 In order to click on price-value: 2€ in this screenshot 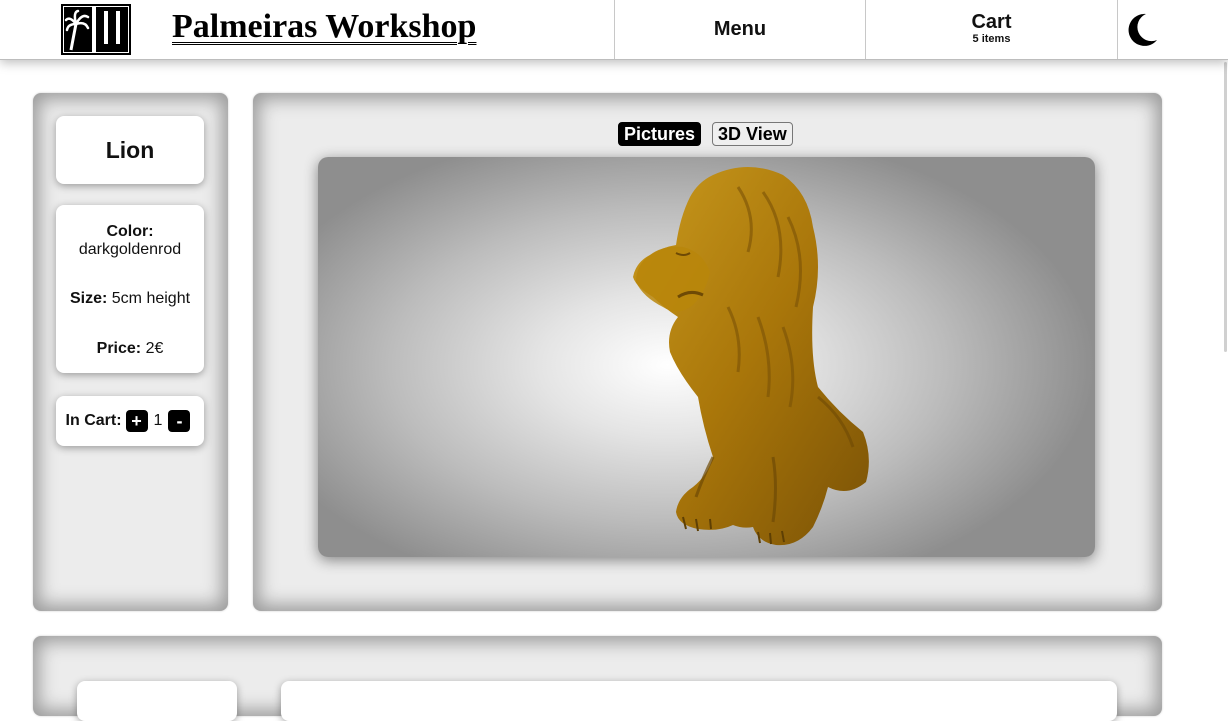, I will do `click(154, 348)`.